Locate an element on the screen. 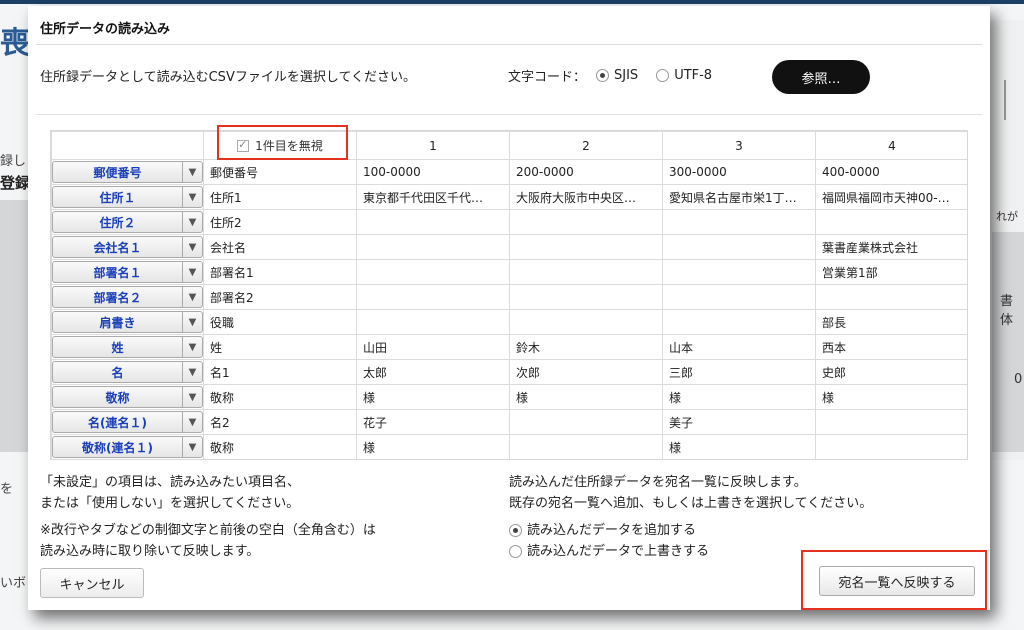 This screenshot has height=630, width=1024. field-select-label: 名(連名１) is located at coordinates (117, 422).